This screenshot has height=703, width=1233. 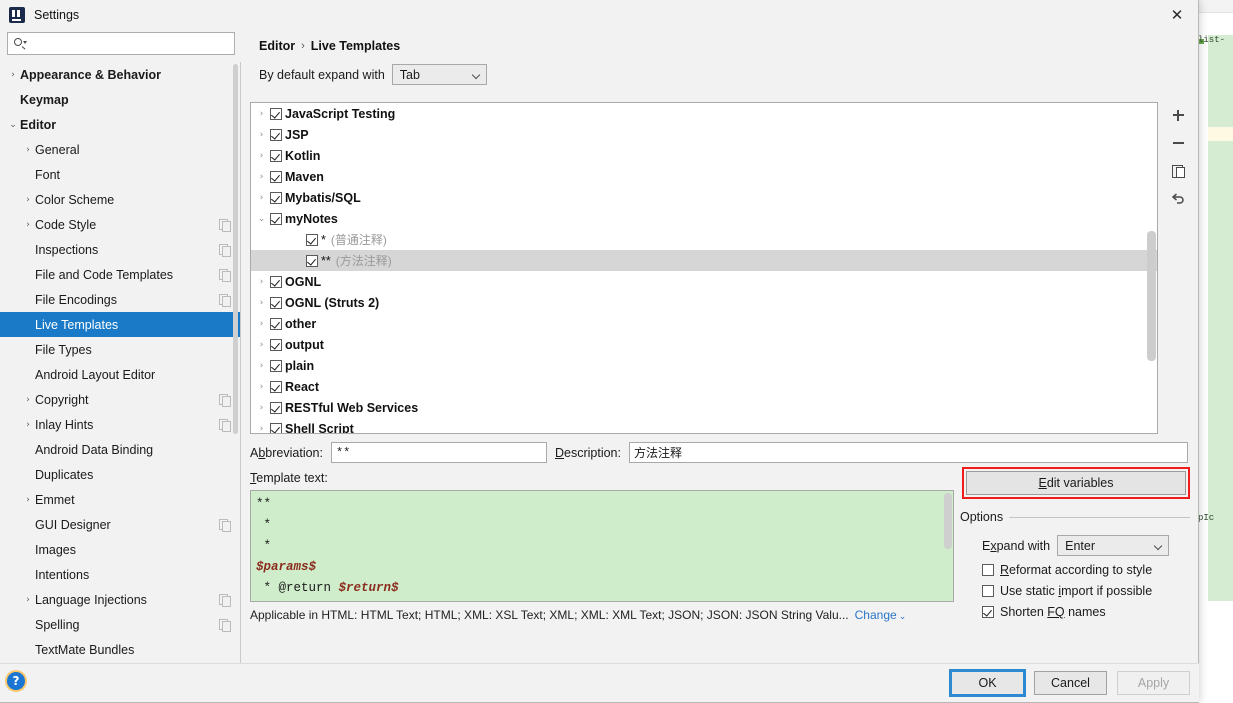 What do you see at coordinates (16, 681) in the screenshot?
I see `help-icon: ?` at bounding box center [16, 681].